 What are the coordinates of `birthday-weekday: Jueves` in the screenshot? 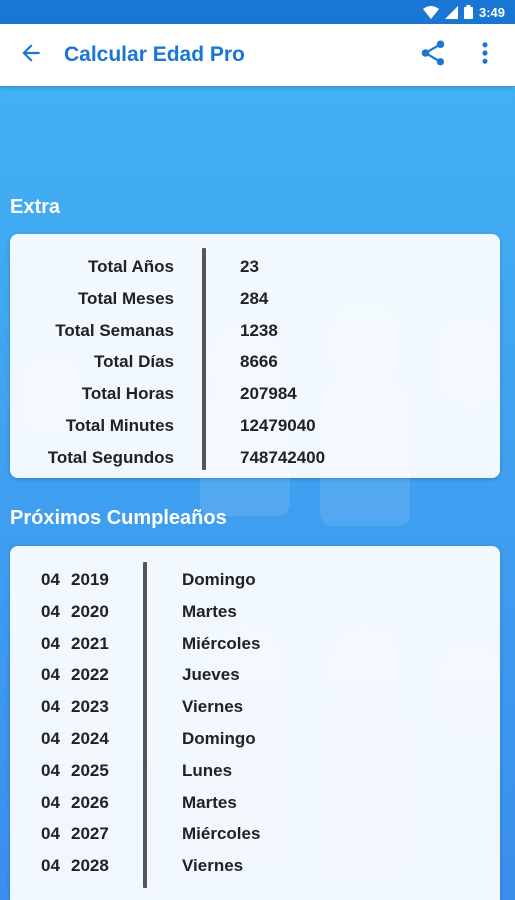 It's located at (211, 675).